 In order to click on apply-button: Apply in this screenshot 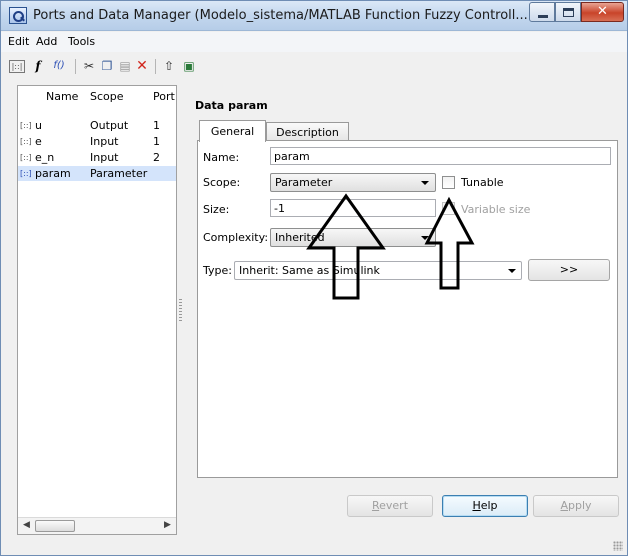, I will do `click(576, 506)`.